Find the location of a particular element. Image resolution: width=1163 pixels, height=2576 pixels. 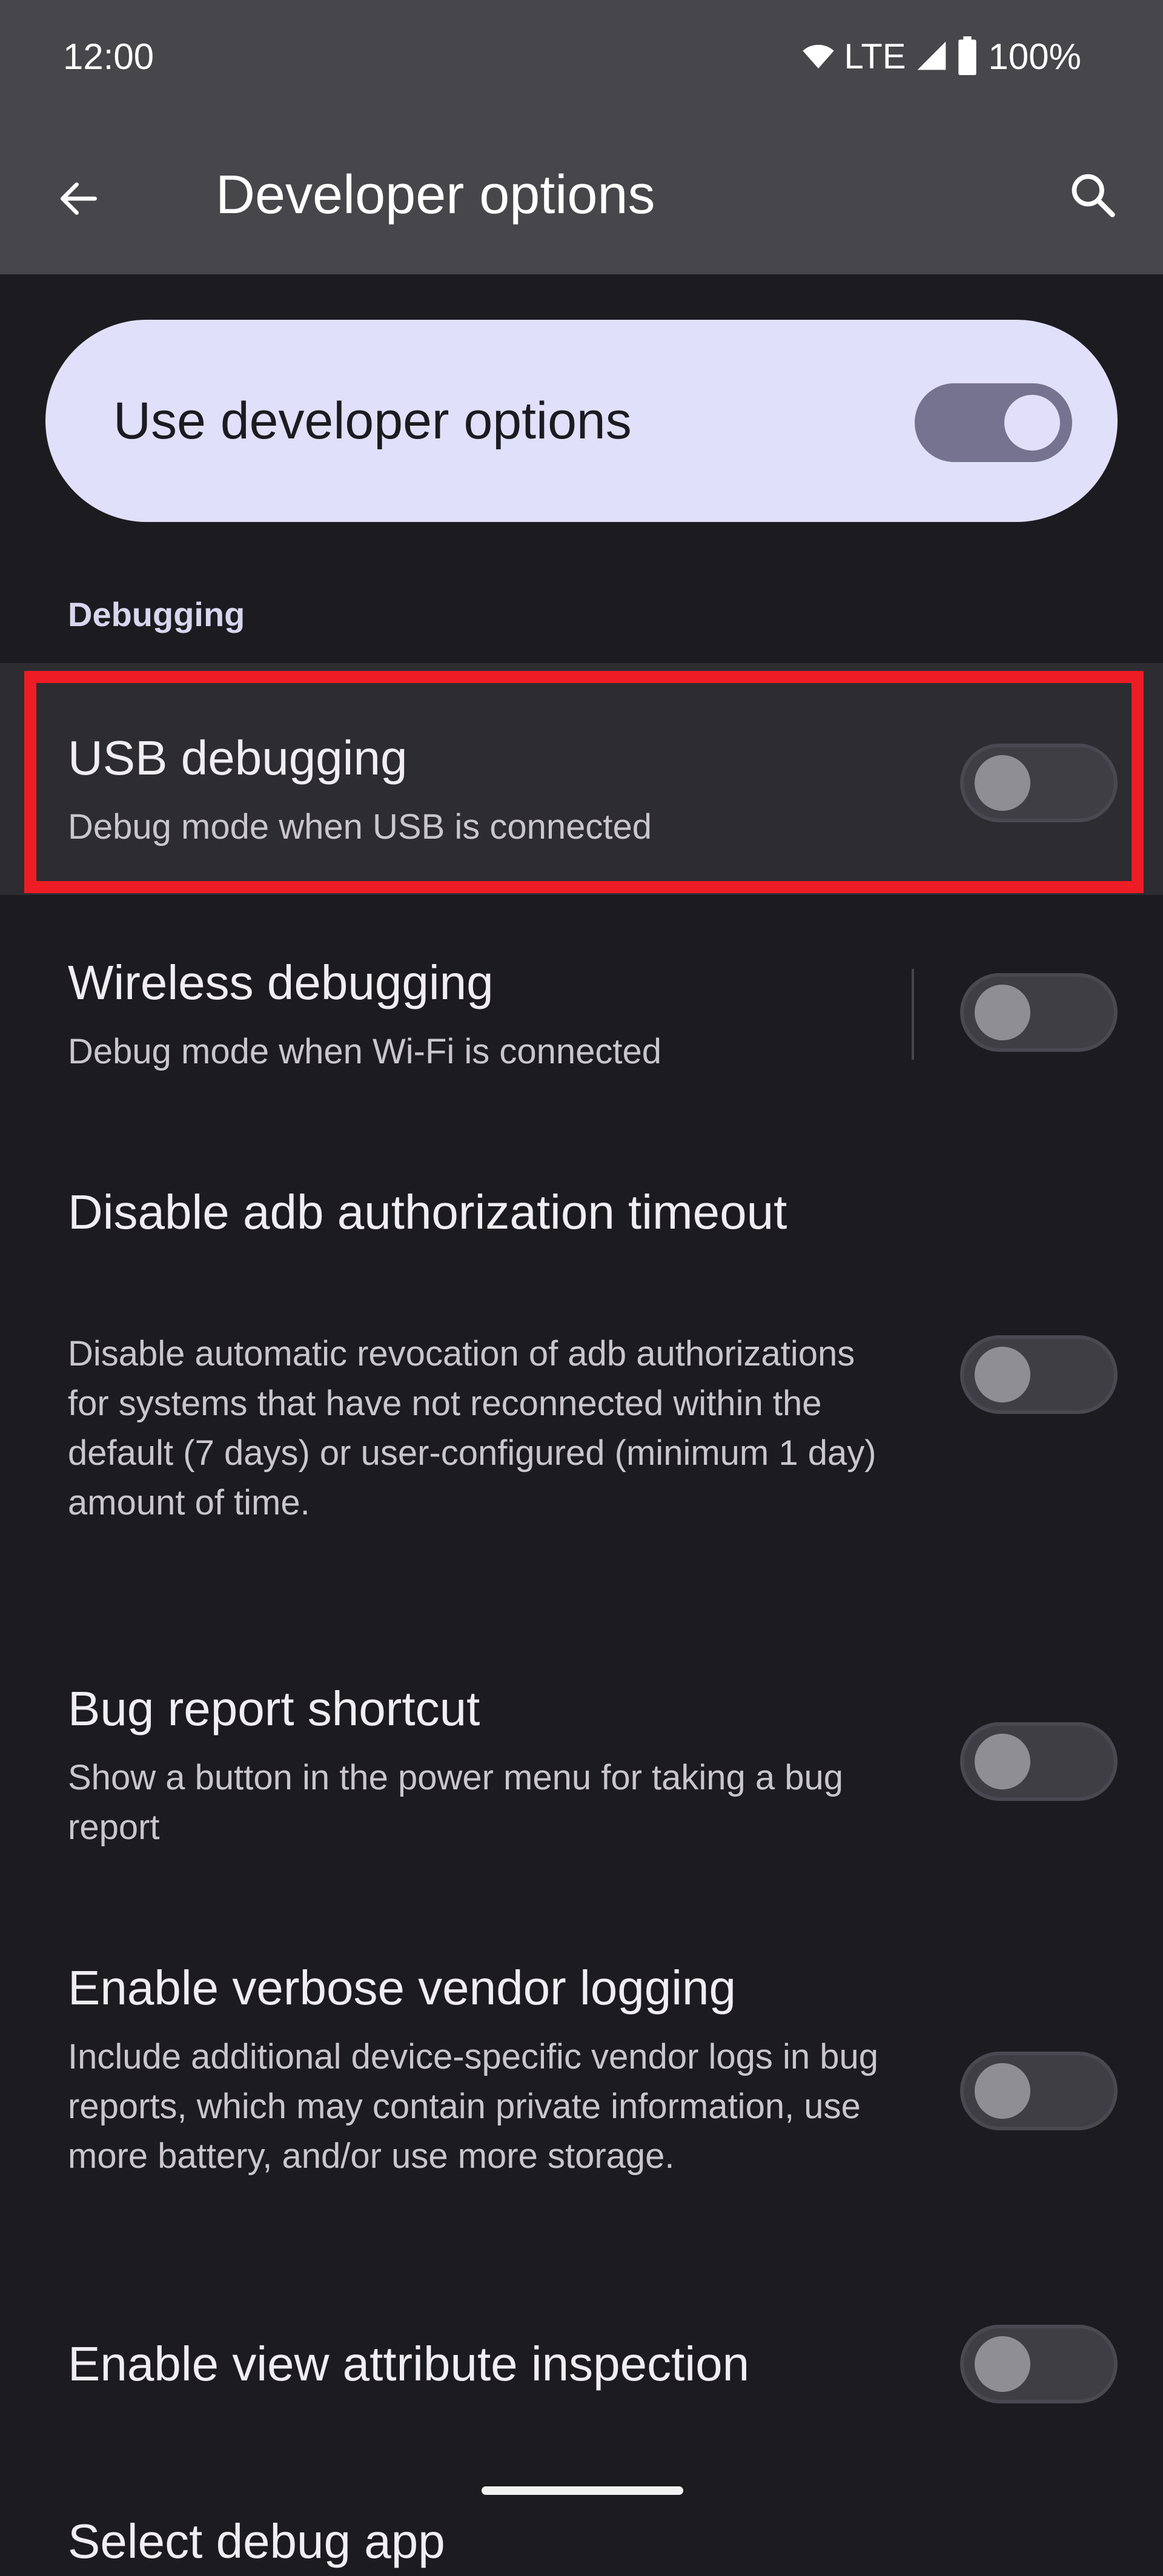

search-icon is located at coordinates (1093, 197).